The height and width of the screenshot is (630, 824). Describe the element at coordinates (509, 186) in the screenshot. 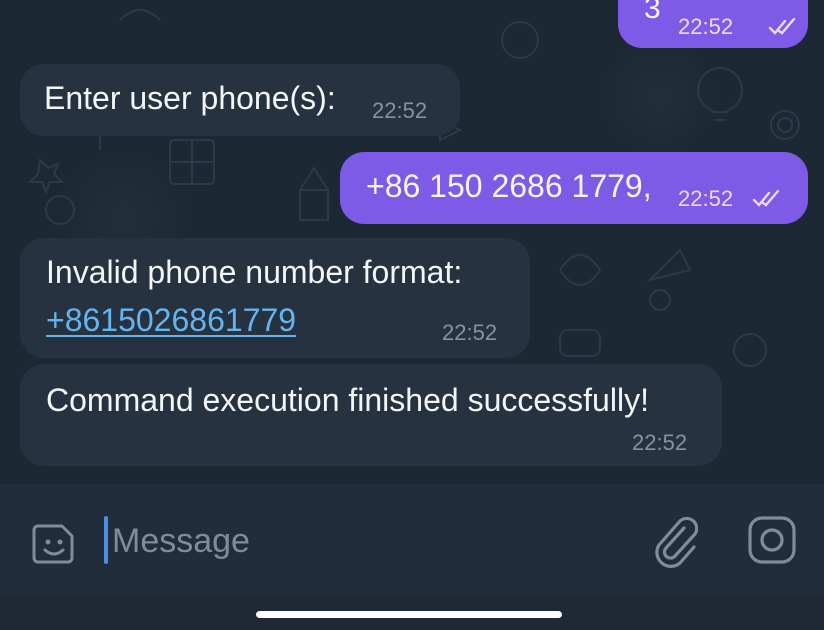

I see `message-text: +86 150 2686 1779,` at that location.